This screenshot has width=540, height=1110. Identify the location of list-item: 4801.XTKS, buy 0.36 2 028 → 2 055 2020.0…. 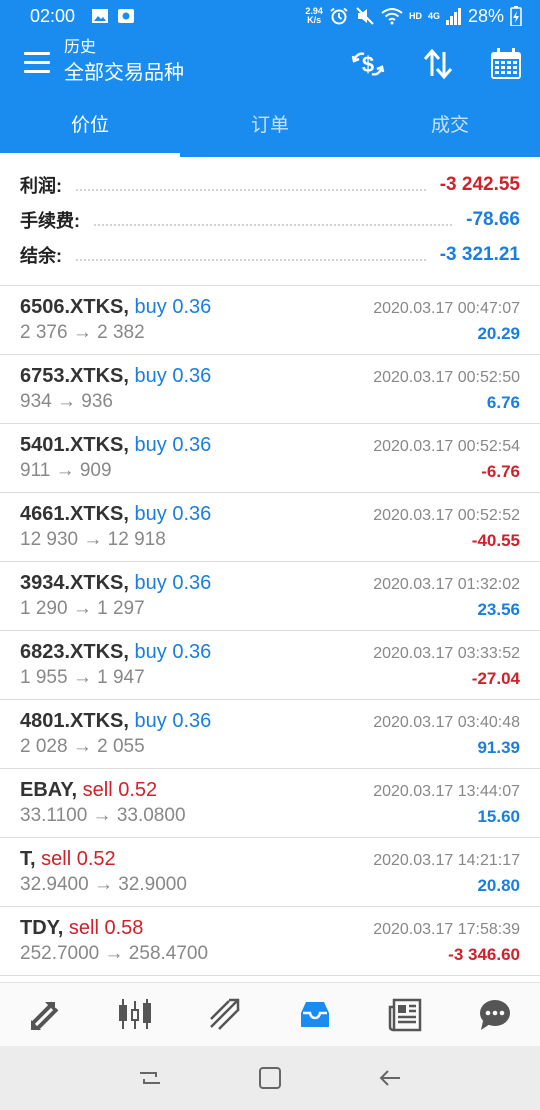
(270, 734).